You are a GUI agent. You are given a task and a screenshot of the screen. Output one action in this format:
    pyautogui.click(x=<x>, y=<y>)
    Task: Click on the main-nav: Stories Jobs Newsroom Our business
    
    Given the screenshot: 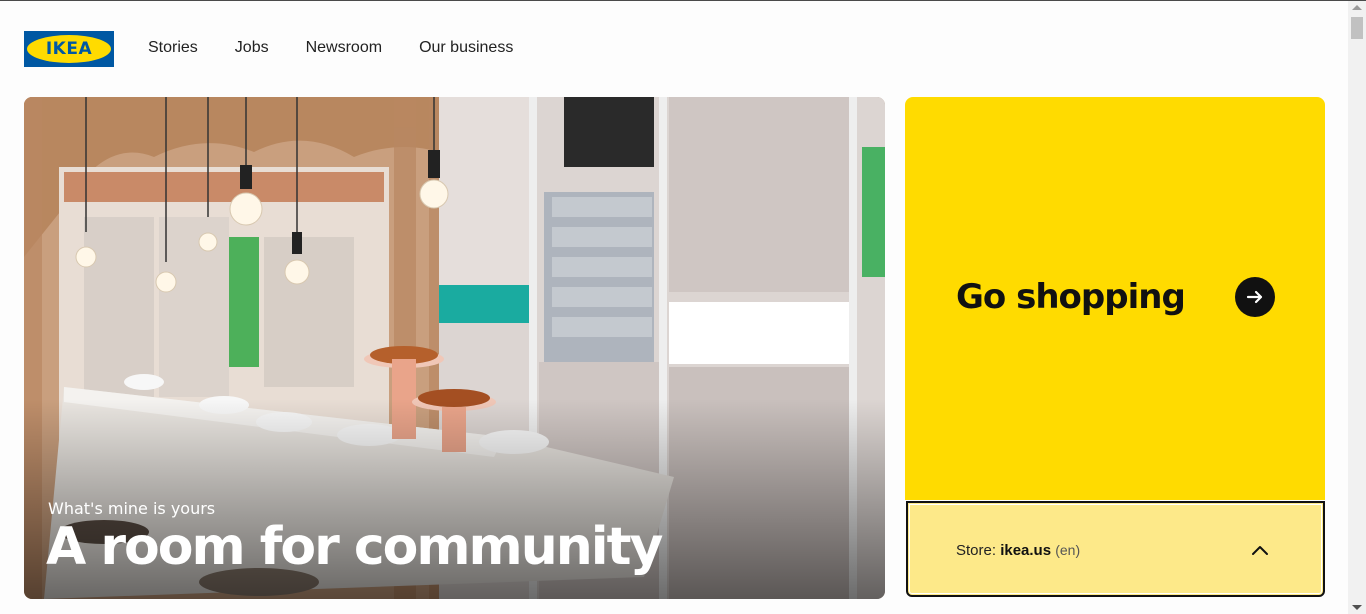 What is the action you would take?
    pyautogui.click(x=330, y=48)
    